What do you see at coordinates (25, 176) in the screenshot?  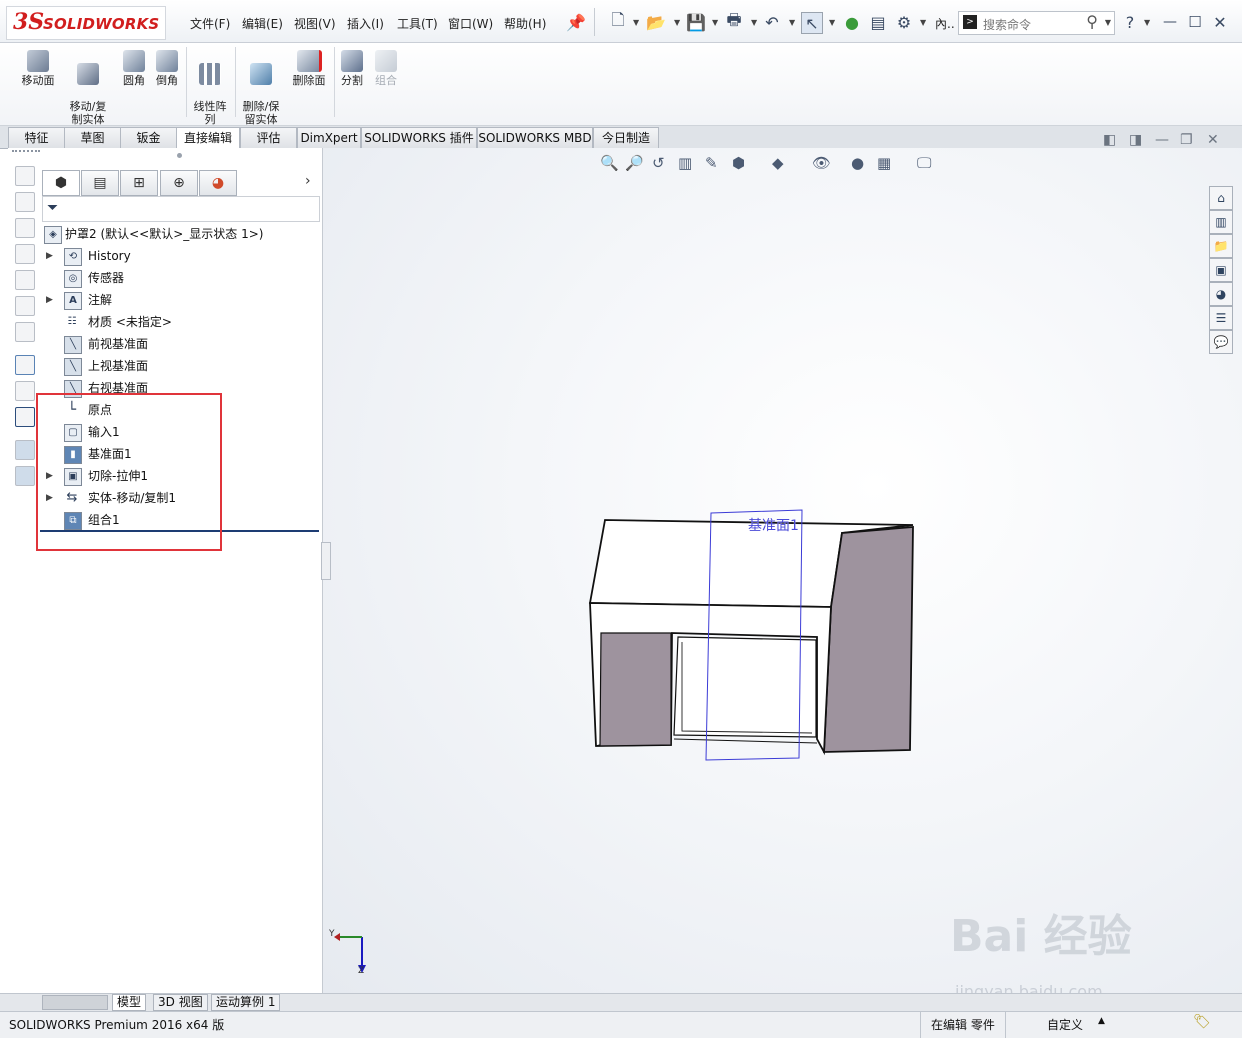 I see `view-front-icon` at bounding box center [25, 176].